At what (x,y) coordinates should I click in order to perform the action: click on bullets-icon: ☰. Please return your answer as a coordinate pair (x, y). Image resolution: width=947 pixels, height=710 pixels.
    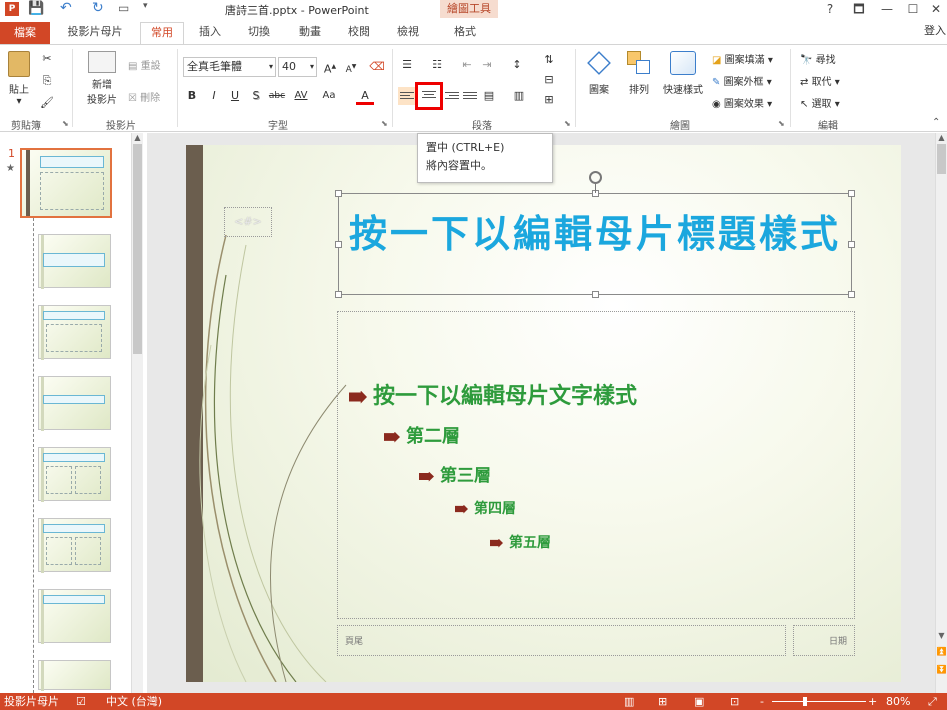
    Looking at the image, I should click on (407, 65).